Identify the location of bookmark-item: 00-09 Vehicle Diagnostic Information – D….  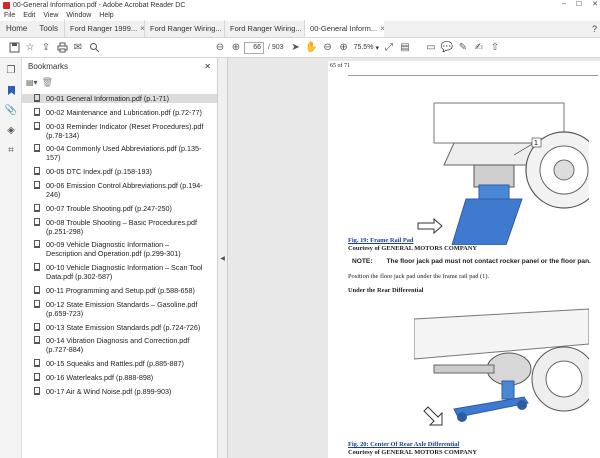
(119, 249).